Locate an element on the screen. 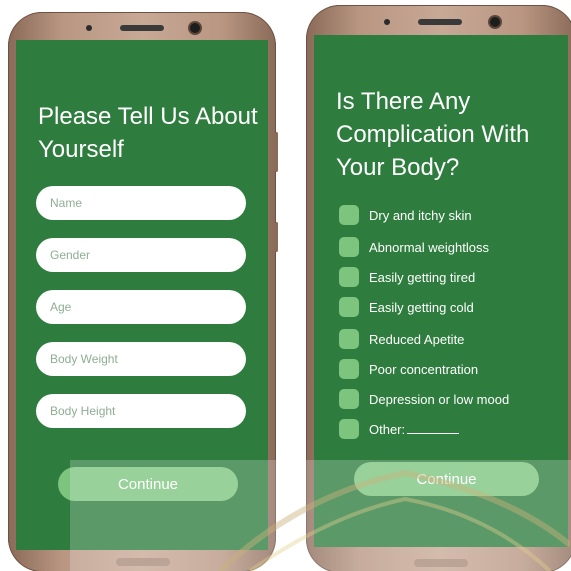 The image size is (571, 571). option-label: Other: is located at coordinates (387, 429).